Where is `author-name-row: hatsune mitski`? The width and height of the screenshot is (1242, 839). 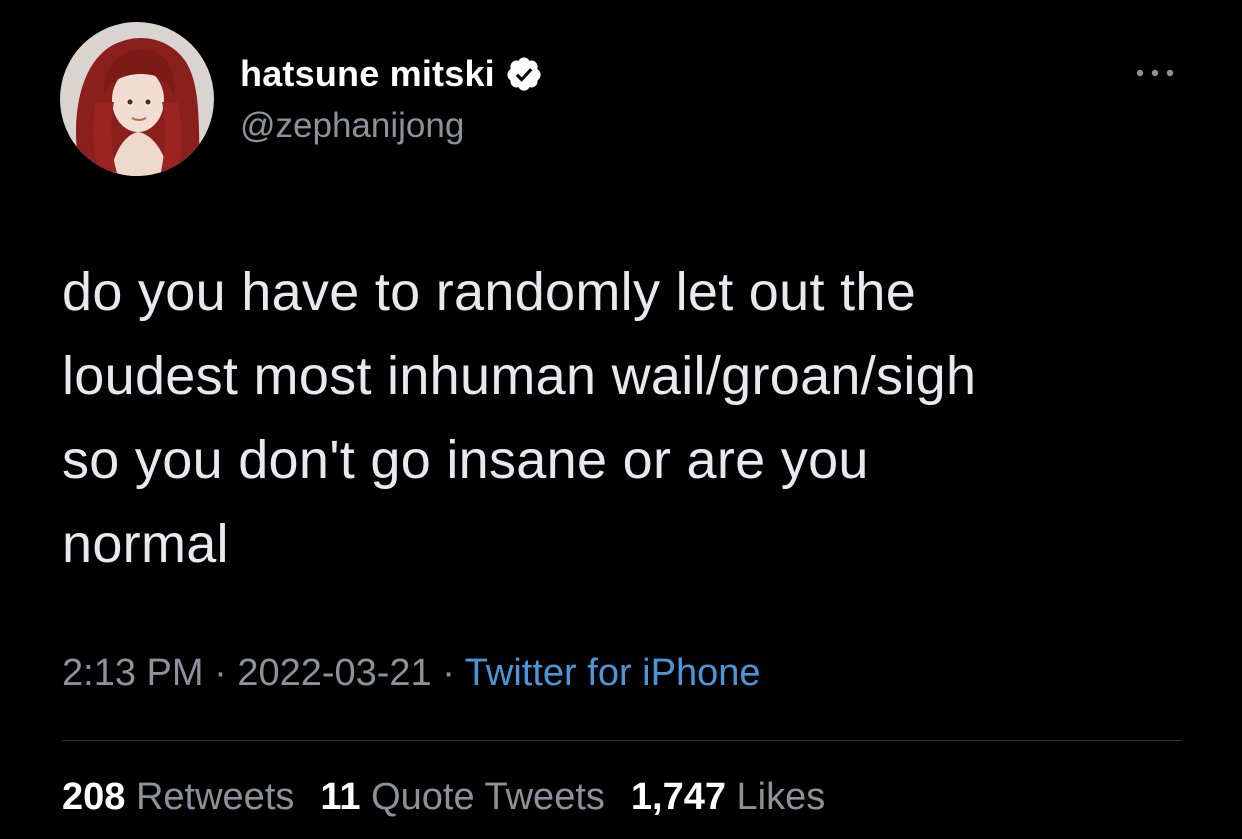 author-name-row: hatsune mitski is located at coordinates (391, 74).